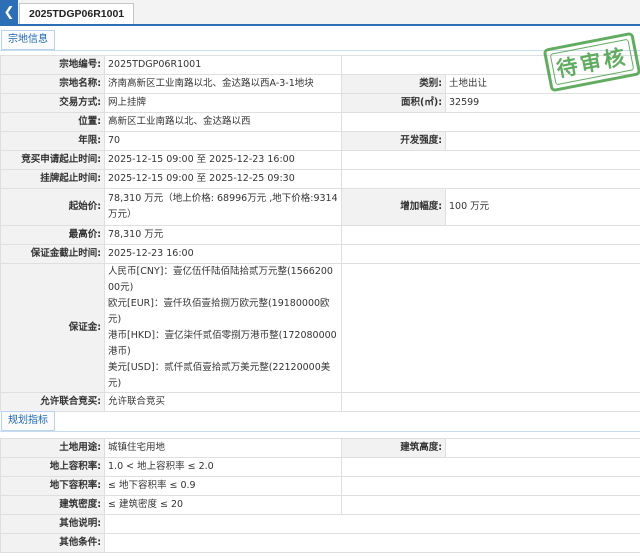  What do you see at coordinates (52, 84) in the screenshot?
I see `parcel-name-label: 宗地名称:` at bounding box center [52, 84].